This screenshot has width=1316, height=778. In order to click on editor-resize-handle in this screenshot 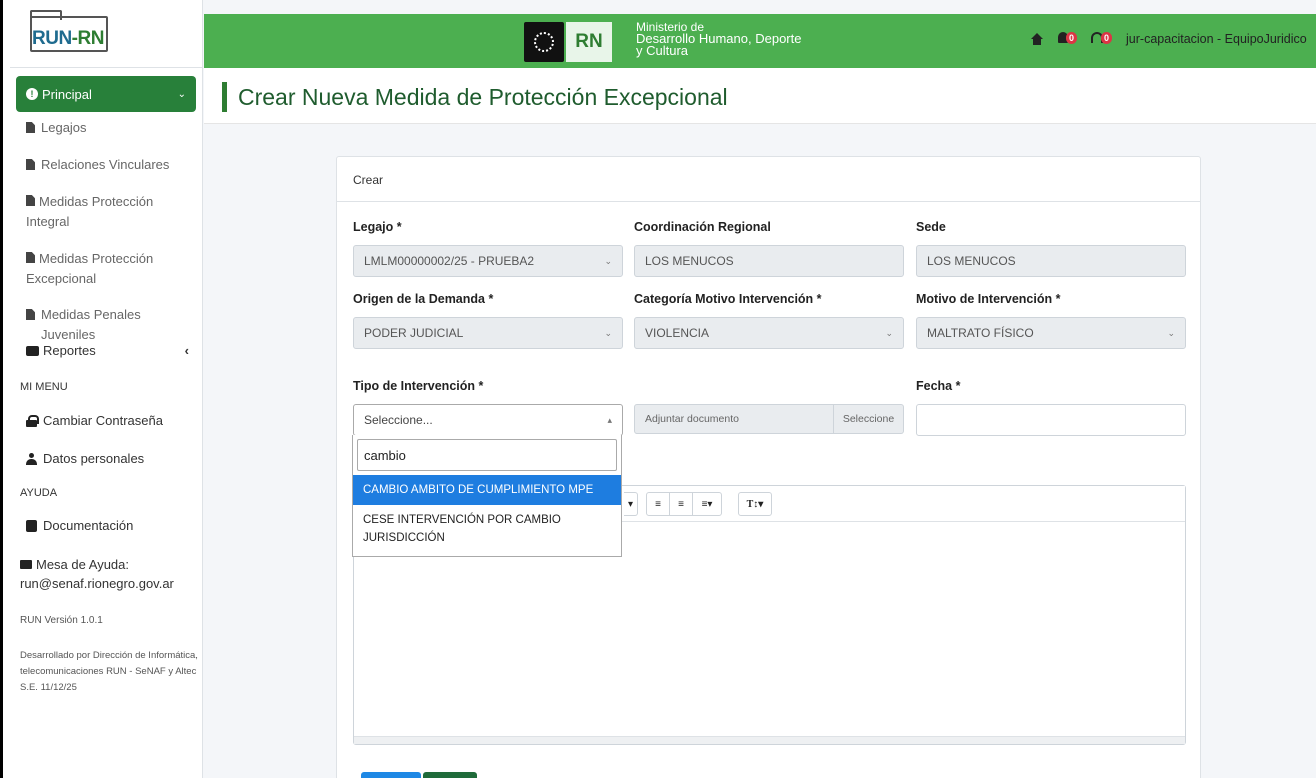, I will do `click(769, 740)`.